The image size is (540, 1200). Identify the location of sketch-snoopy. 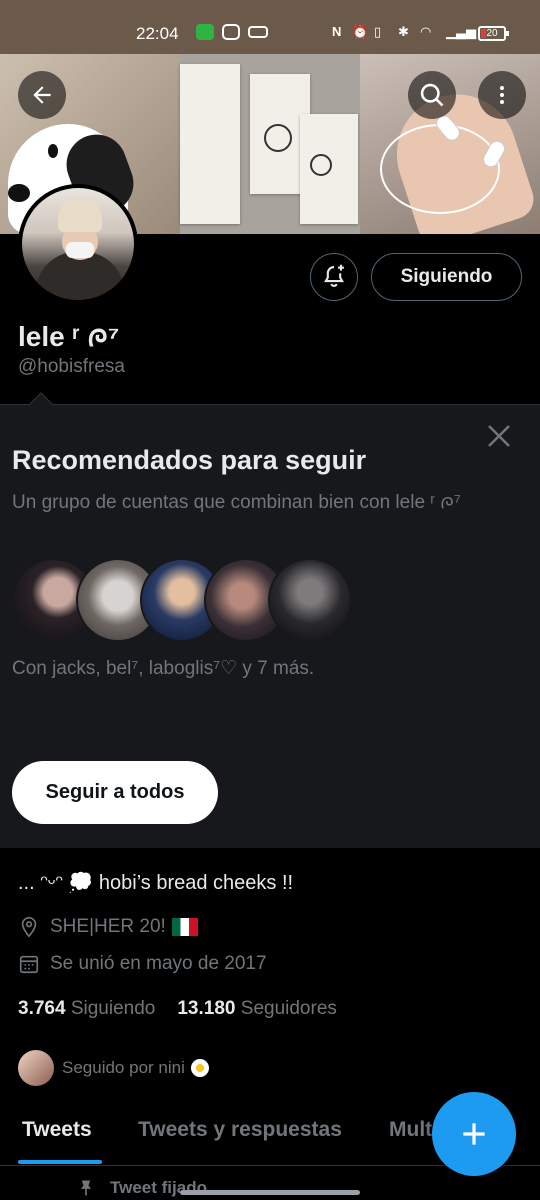
(278, 138).